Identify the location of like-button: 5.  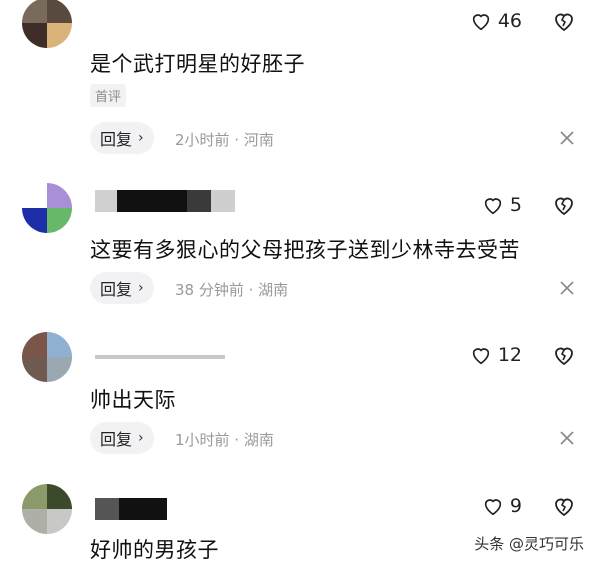
(502, 205).